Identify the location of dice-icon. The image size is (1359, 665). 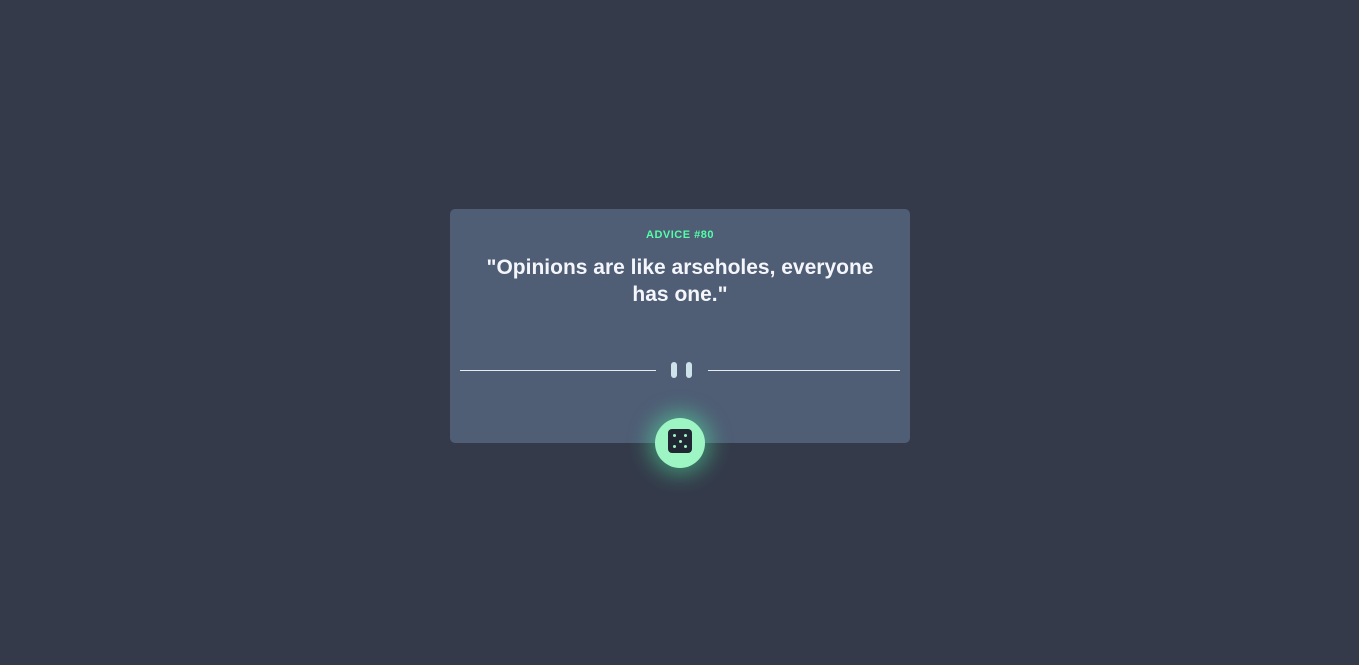
(680, 441).